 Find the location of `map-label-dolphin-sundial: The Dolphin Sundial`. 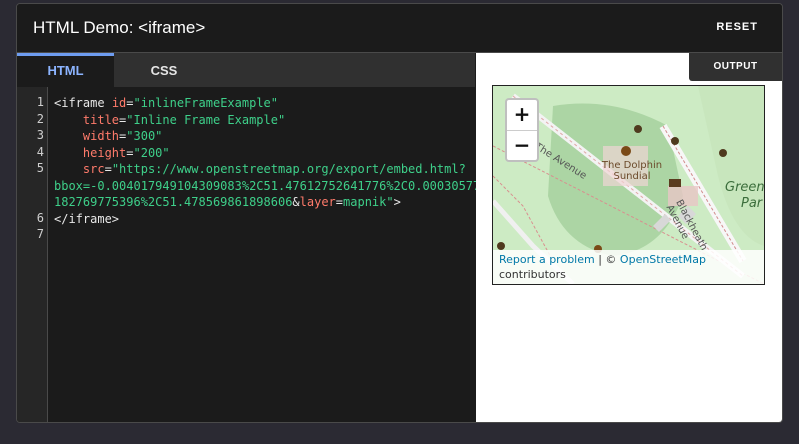

map-label-dolphin-sundial: The Dolphin Sundial is located at coordinates (632, 171).